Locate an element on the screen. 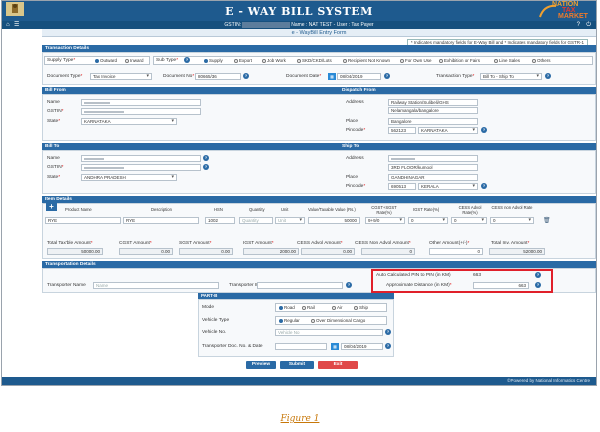 The image size is (600, 432). top-header-bar: E - WAY BILL SYSTEM NATION TAX MARKET is located at coordinates (299, 11).